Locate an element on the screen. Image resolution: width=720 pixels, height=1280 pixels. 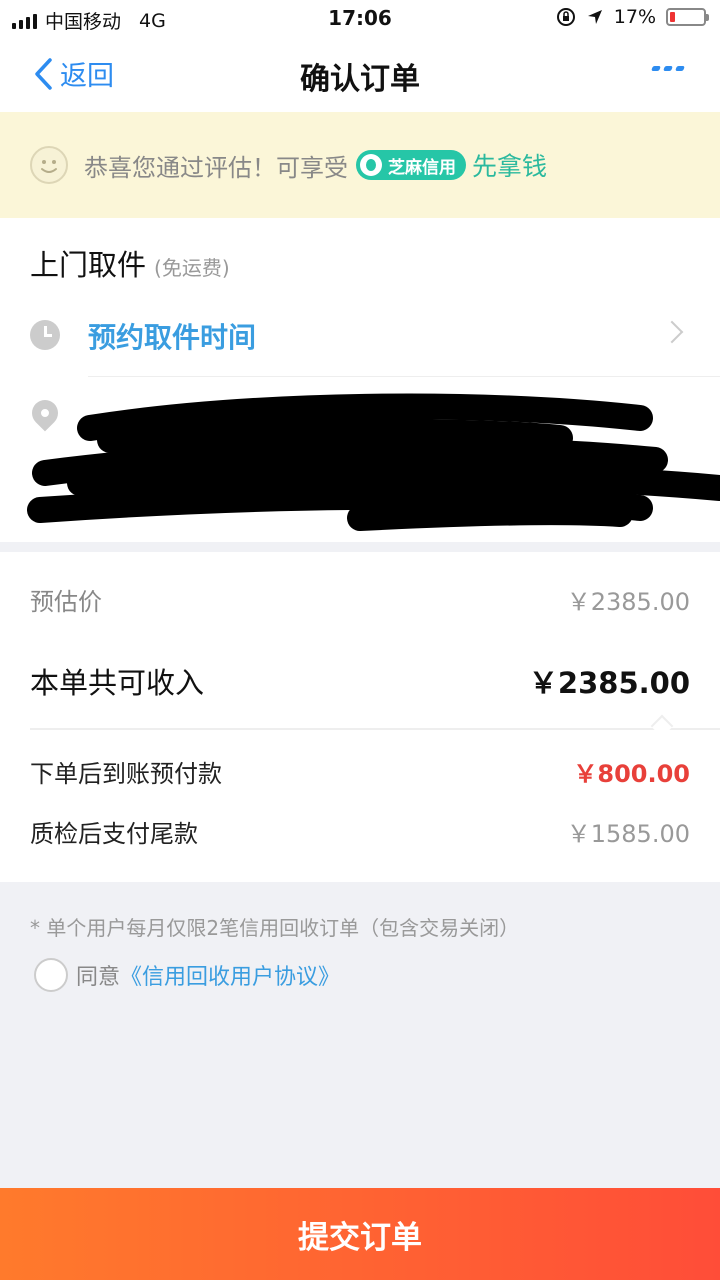
smiley-icon is located at coordinates (49, 165).